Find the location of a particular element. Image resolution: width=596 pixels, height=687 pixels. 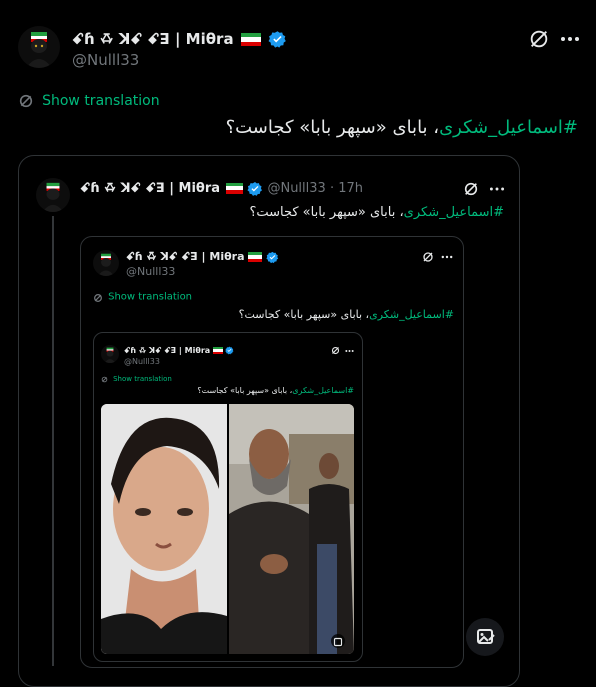

handle: @Nulll33 is located at coordinates (105, 60).